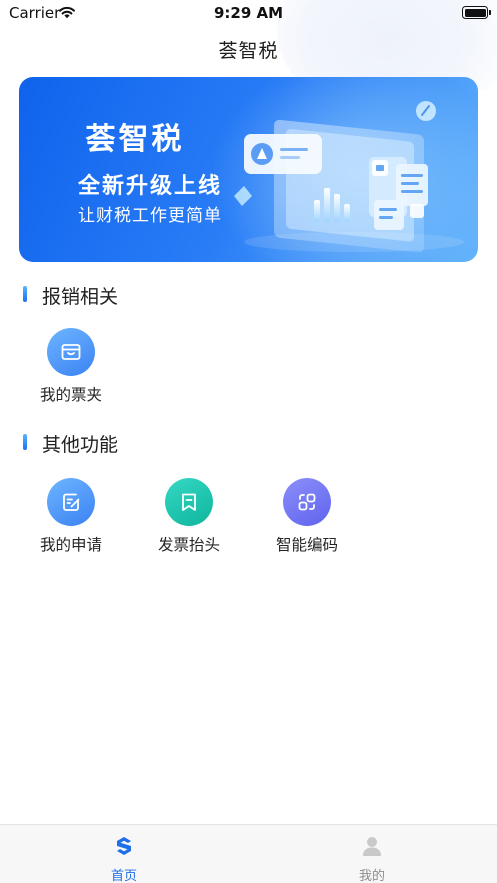  Describe the element at coordinates (70, 545) in the screenshot. I see `grid-item-label: 我的申请` at that location.